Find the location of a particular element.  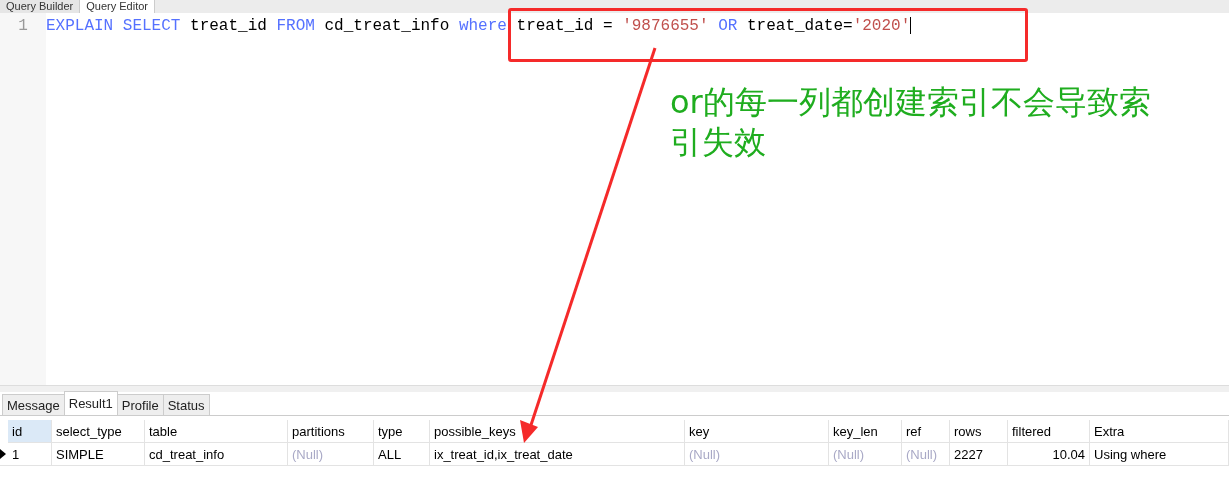

editor-tab: Query Builder is located at coordinates (40, 6).